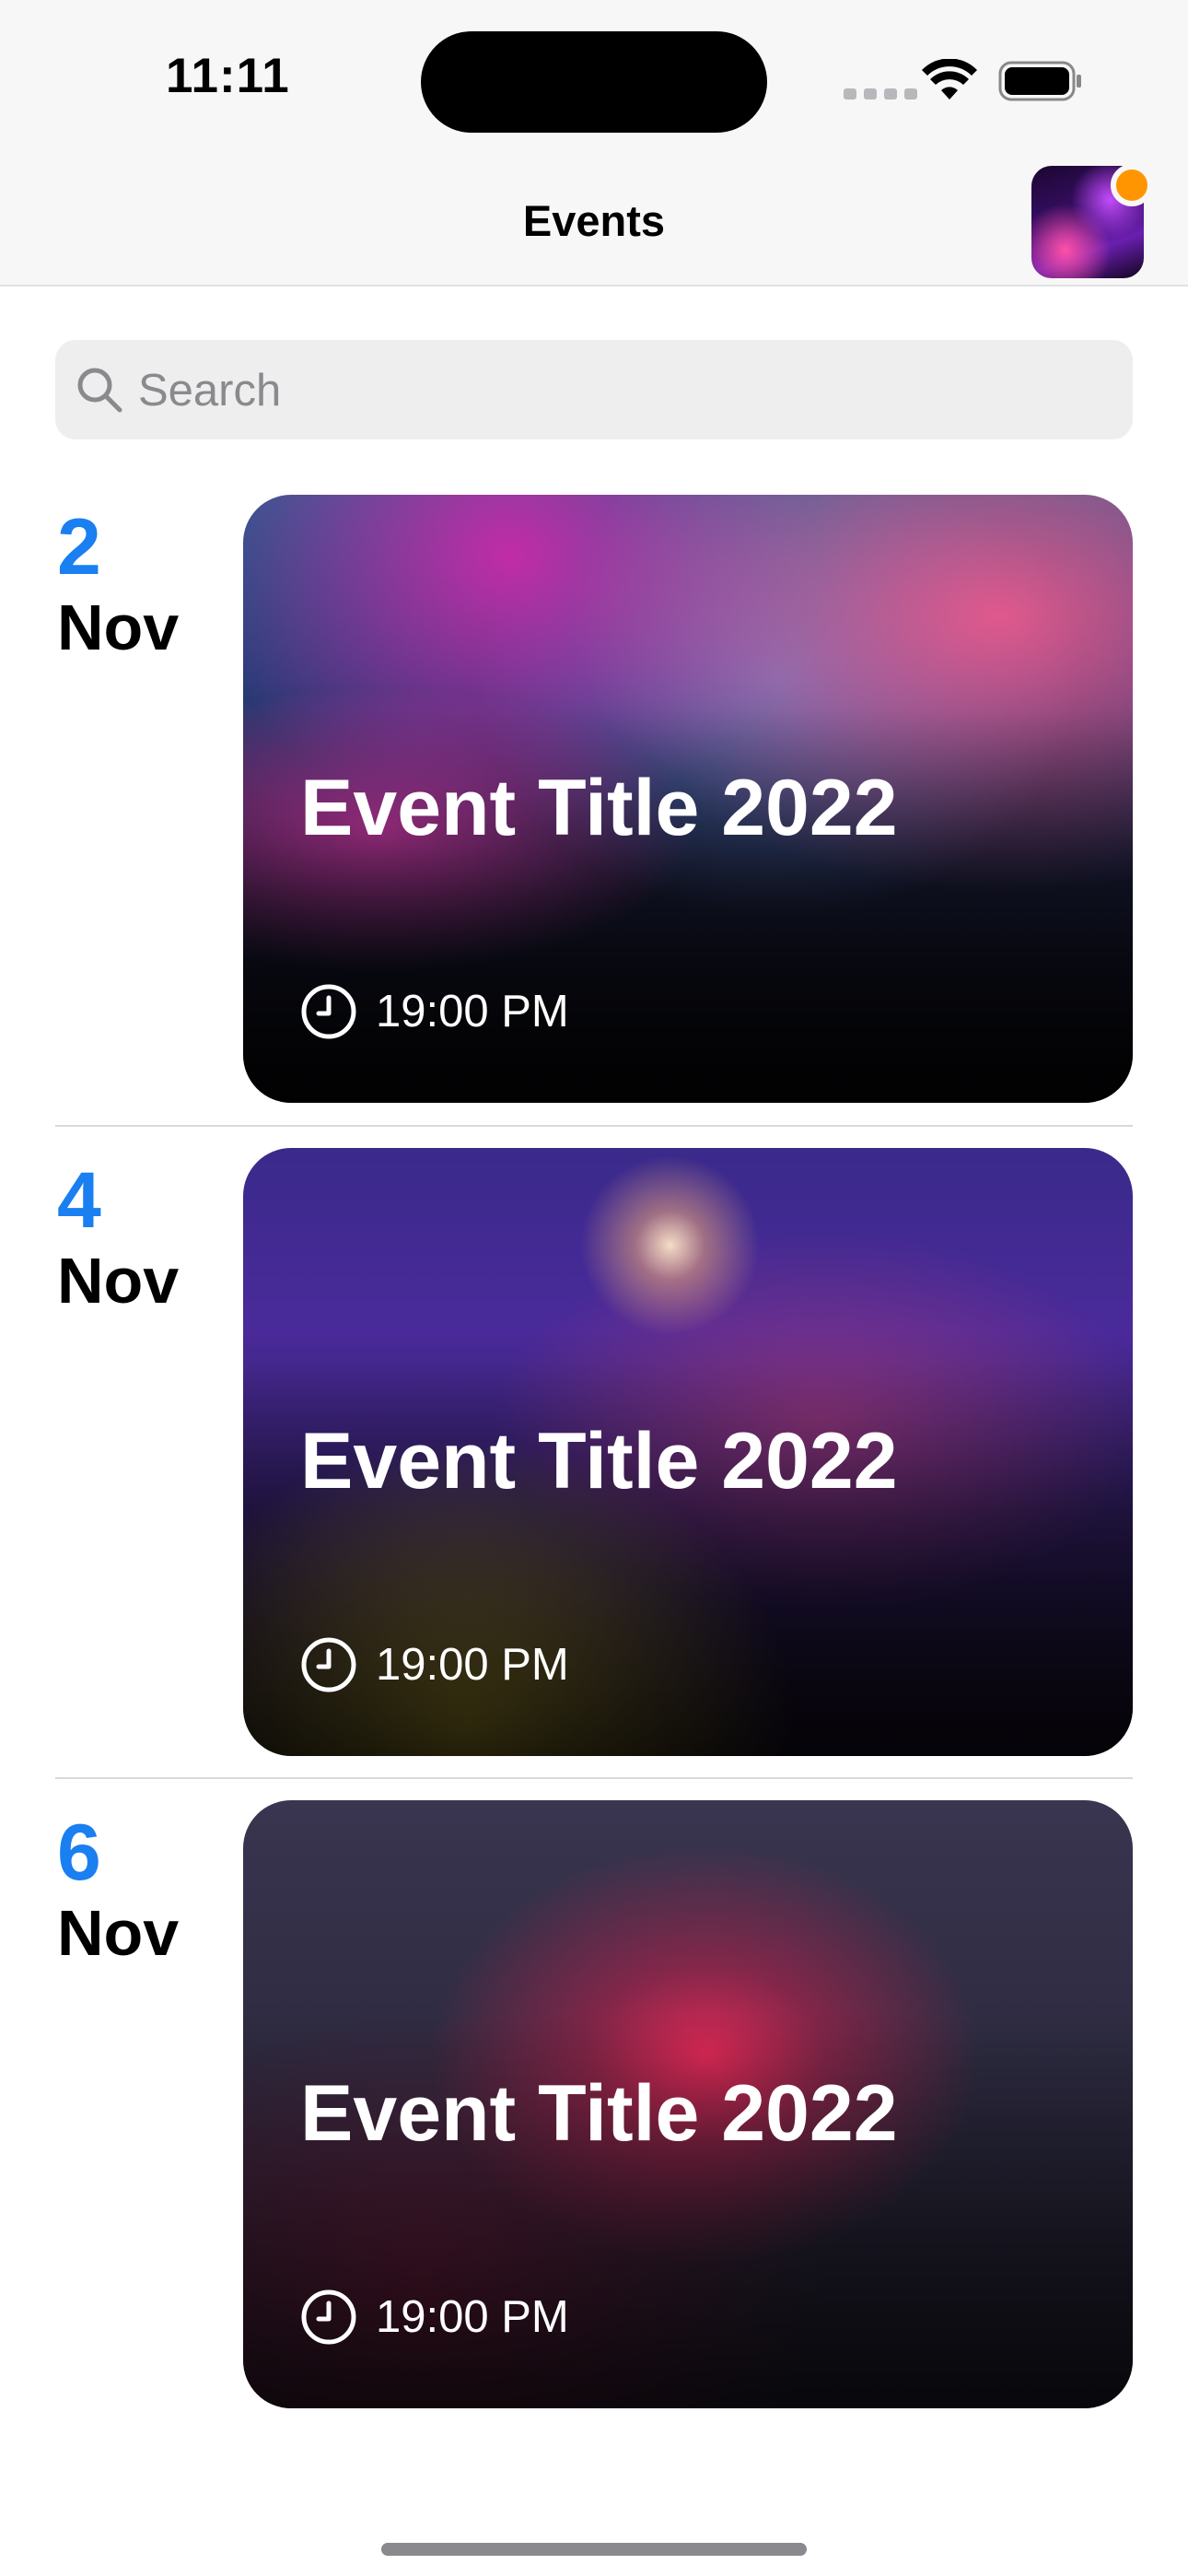 Image resolution: width=1188 pixels, height=2576 pixels. Describe the element at coordinates (79, 1200) in the screenshot. I see `event-day: 4` at that location.